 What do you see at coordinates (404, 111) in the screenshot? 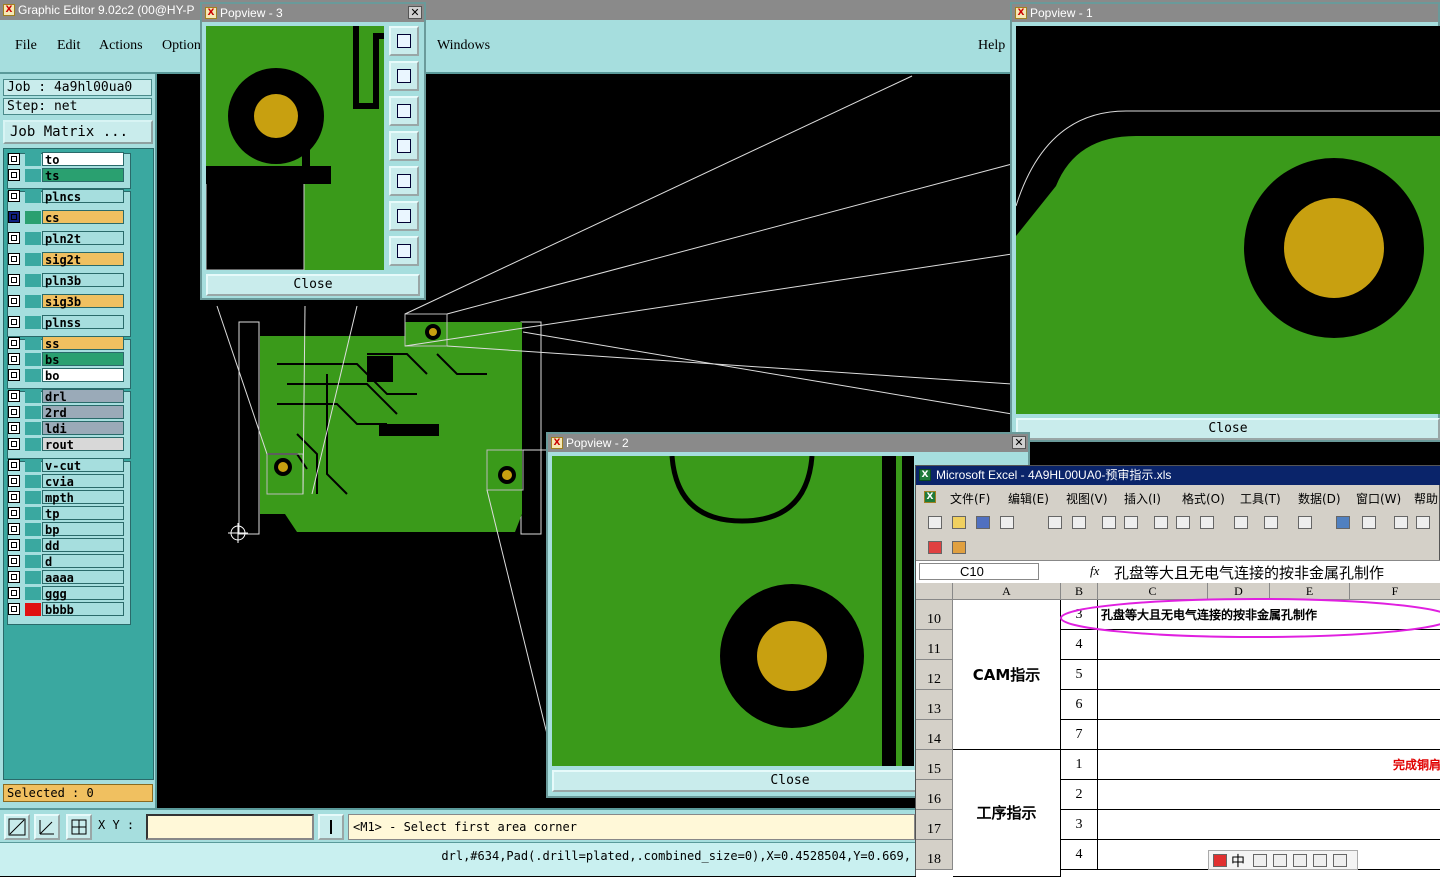
I see `popview-pan-down-button` at bounding box center [404, 111].